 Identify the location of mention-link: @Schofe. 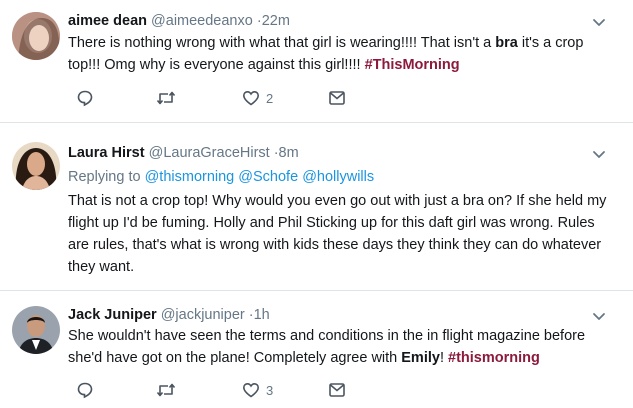
(268, 177).